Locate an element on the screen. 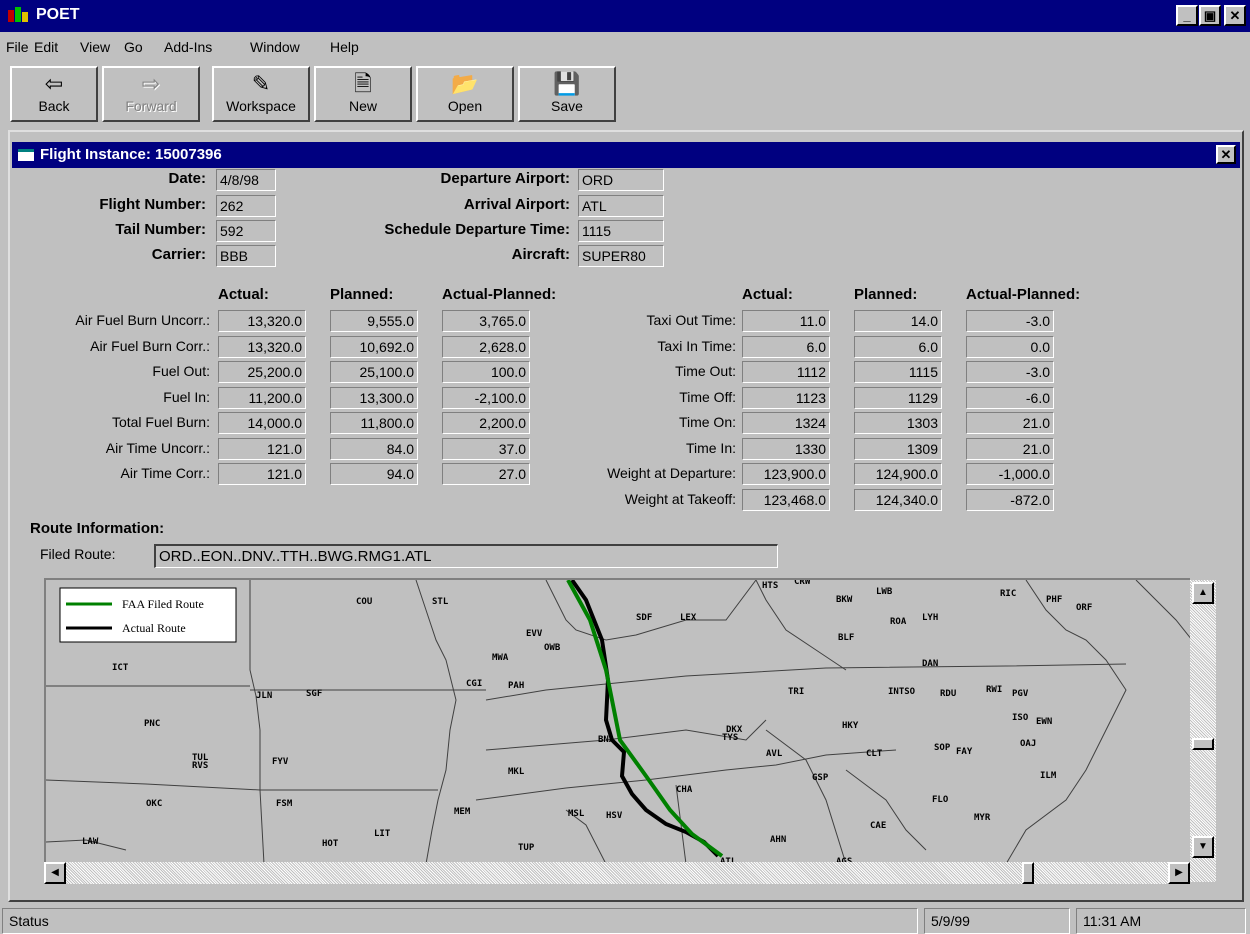 The image size is (1250, 934). arrival-airport-field: ATL is located at coordinates (621, 206).